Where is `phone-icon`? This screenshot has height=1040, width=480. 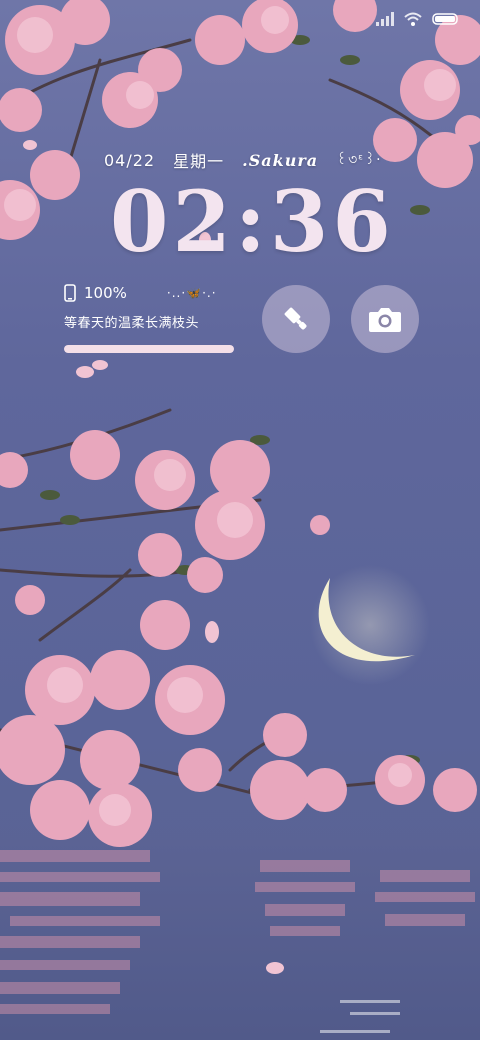 phone-icon is located at coordinates (70, 293).